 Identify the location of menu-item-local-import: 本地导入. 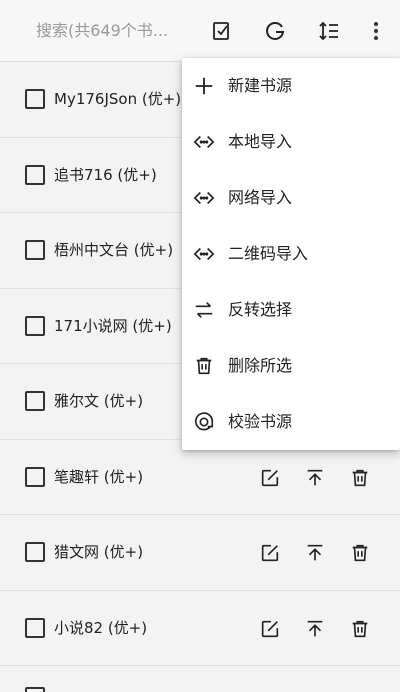
(291, 142).